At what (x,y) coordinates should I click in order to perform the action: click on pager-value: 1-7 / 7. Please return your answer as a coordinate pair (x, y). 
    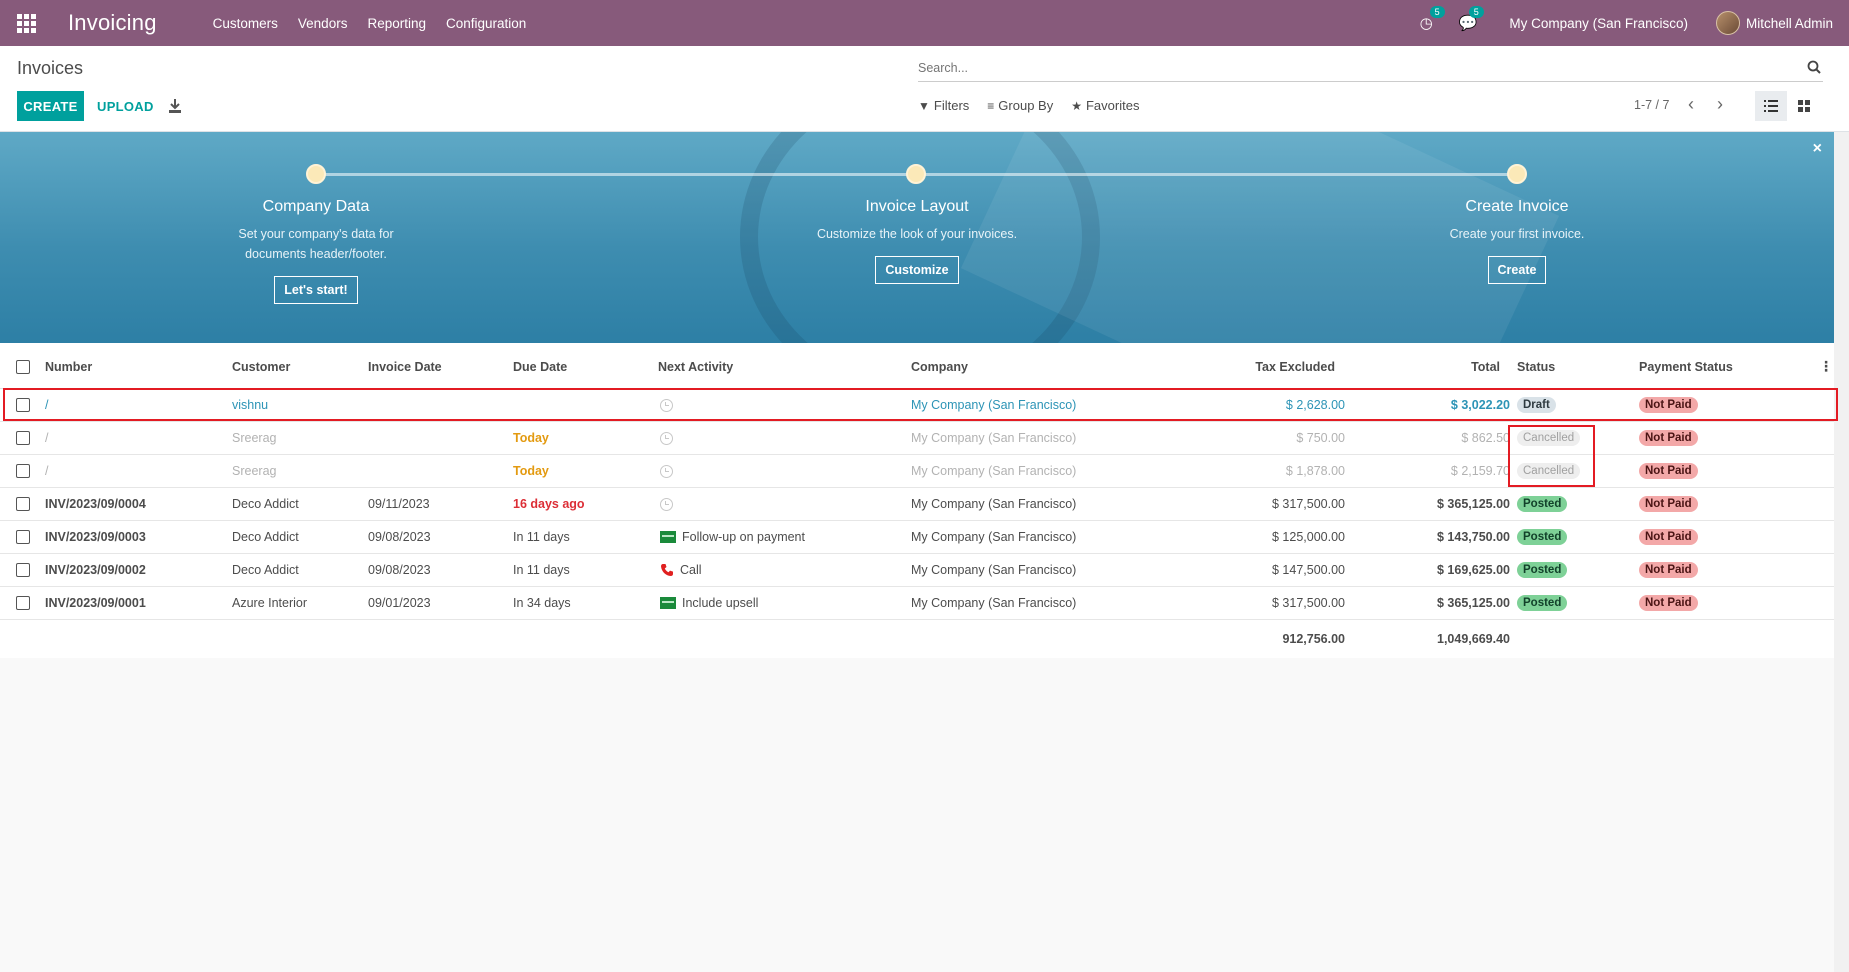
    Looking at the image, I should click on (1651, 105).